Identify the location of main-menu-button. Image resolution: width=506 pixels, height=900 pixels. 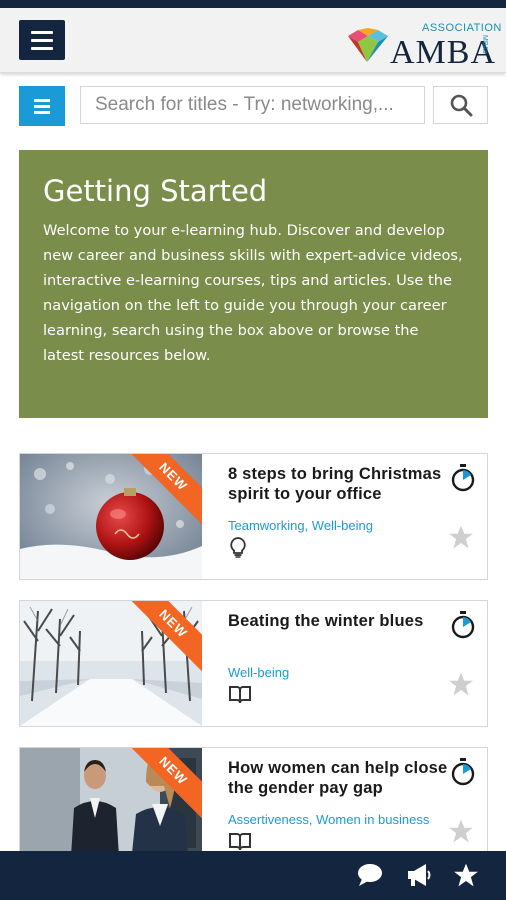
(42, 40).